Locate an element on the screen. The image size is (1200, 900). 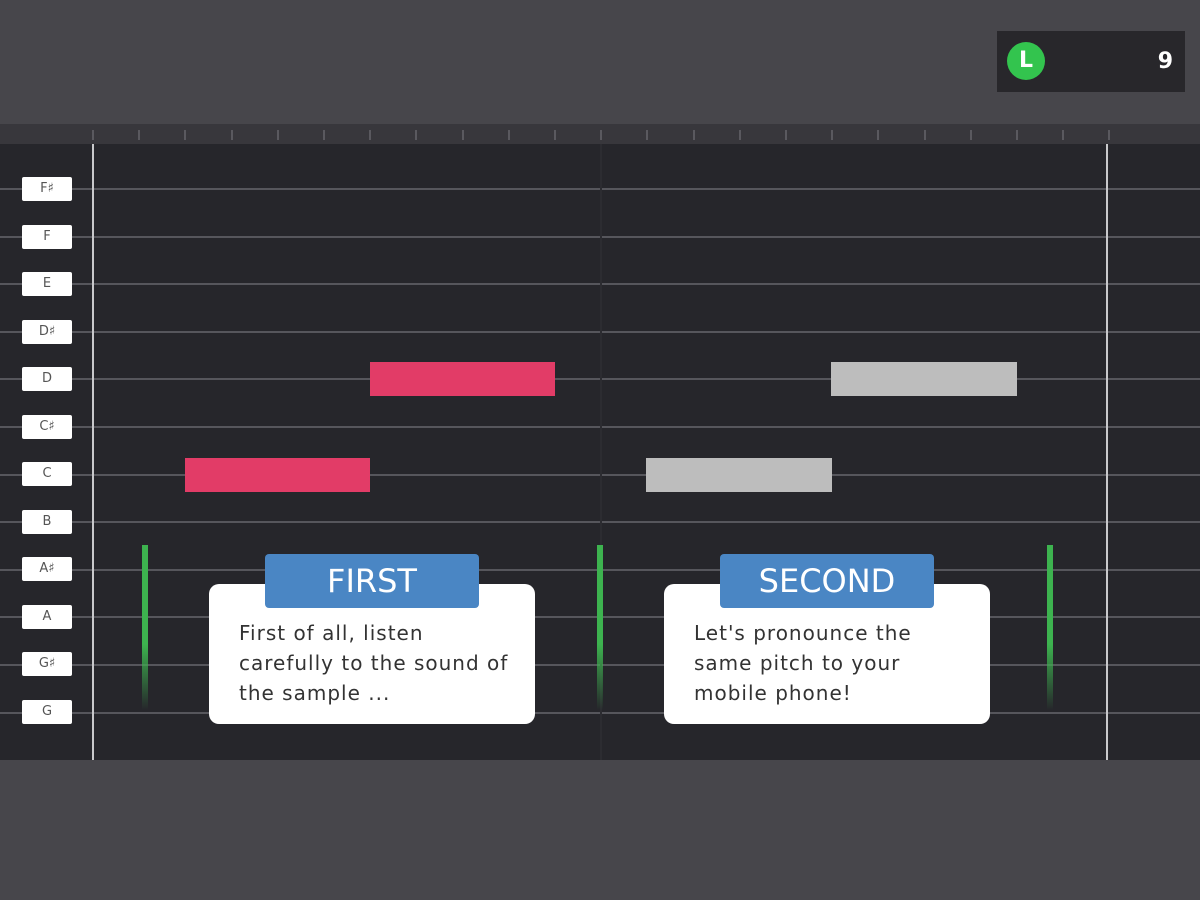
first-step-tab: FIRST is located at coordinates (372, 581).